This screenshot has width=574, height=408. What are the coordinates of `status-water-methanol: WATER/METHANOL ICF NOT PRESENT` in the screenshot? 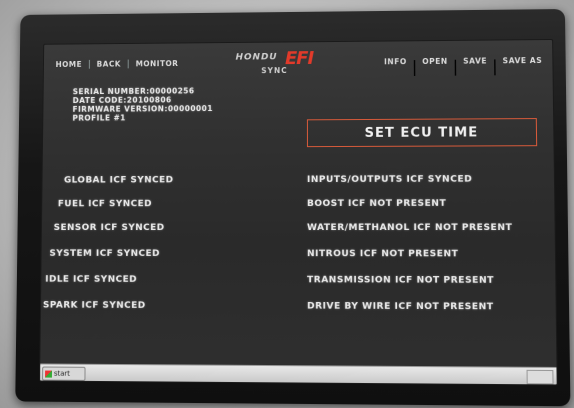 It's located at (409, 228).